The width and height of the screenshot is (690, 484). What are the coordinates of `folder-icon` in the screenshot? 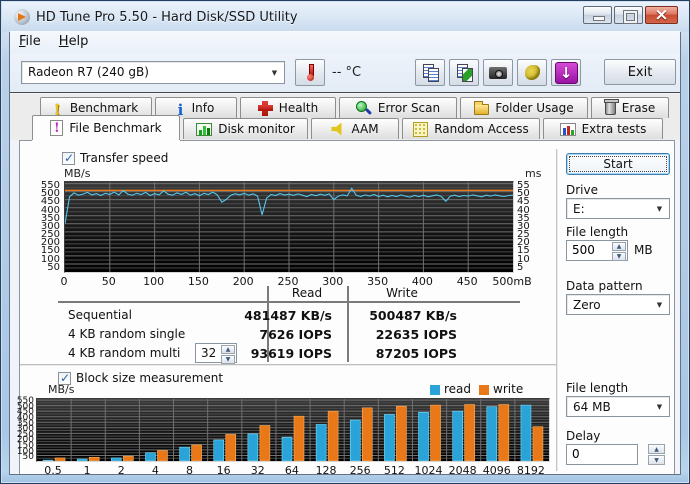 It's located at (482, 108).